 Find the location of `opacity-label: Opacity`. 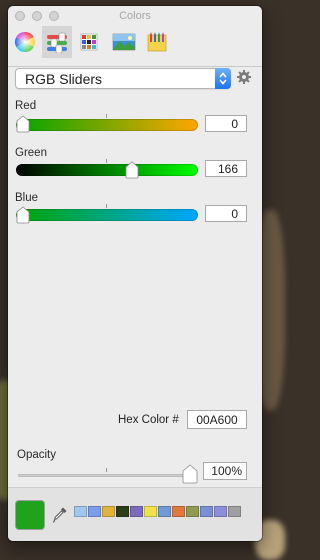

opacity-label: Opacity is located at coordinates (36, 455).